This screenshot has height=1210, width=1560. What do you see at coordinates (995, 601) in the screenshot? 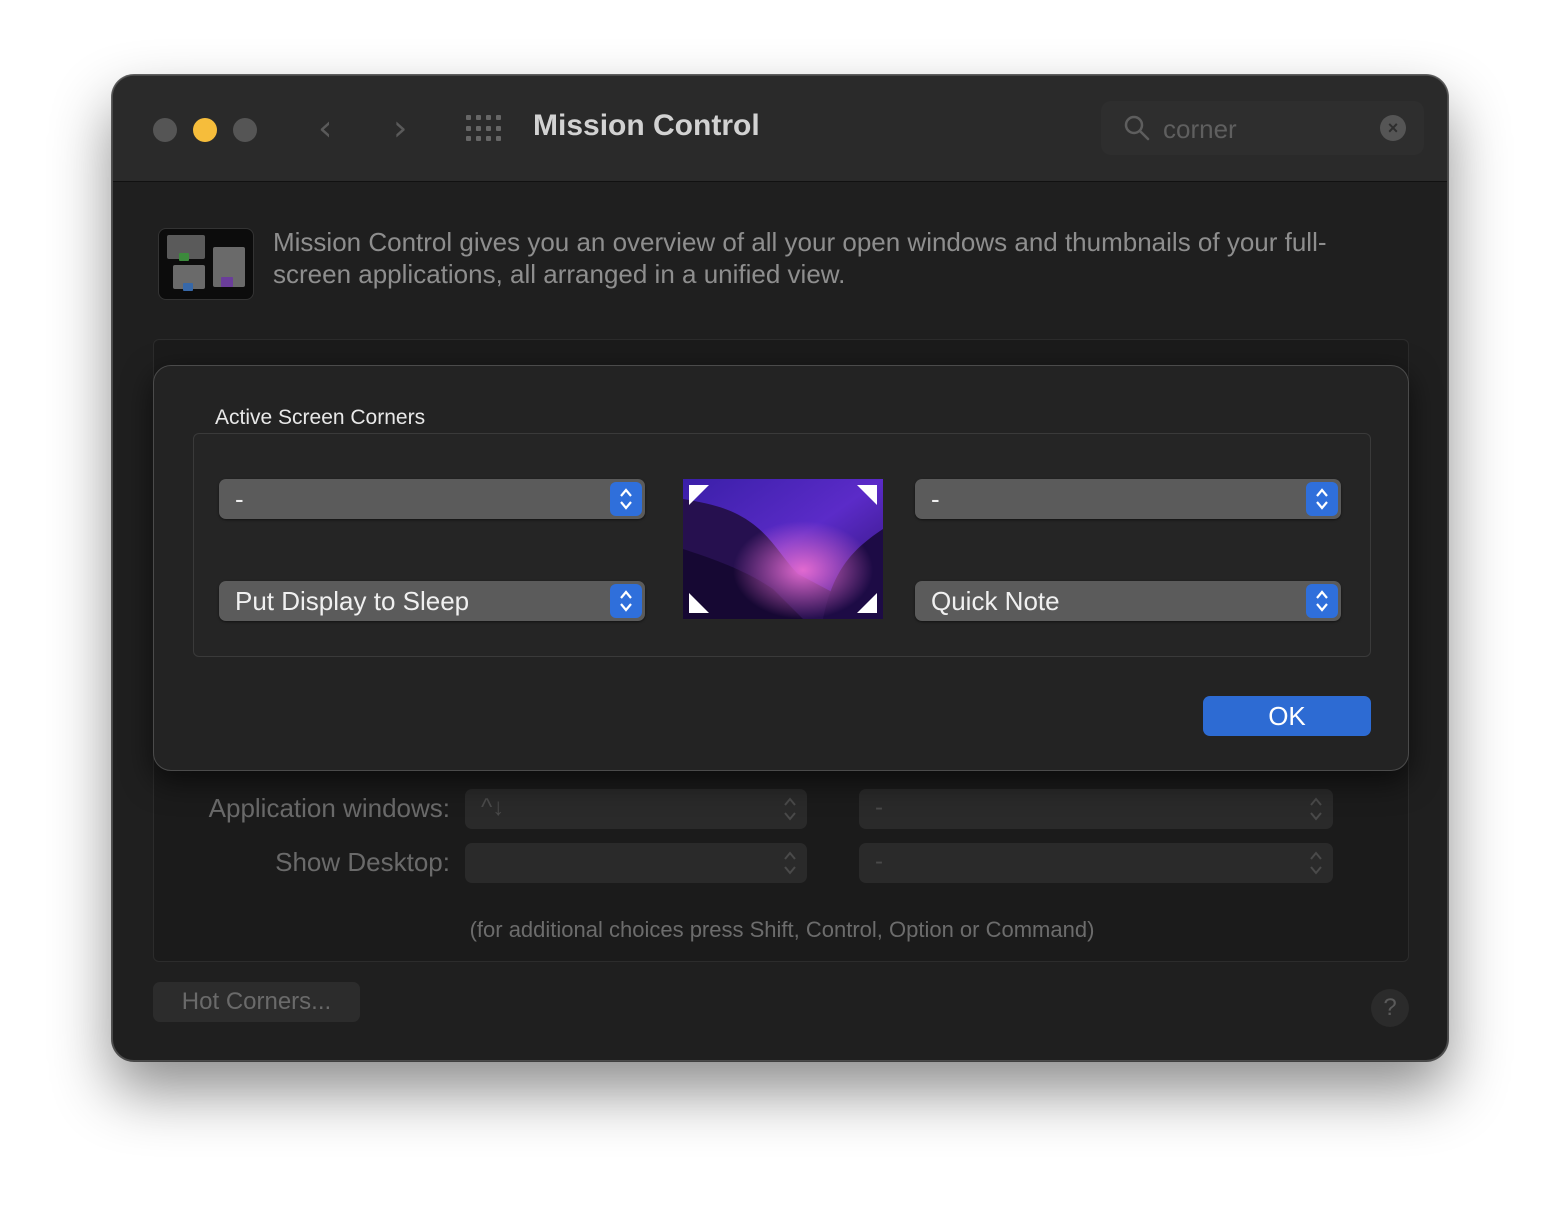
I see `bottom-right-corner-value: Quick Note` at bounding box center [995, 601].